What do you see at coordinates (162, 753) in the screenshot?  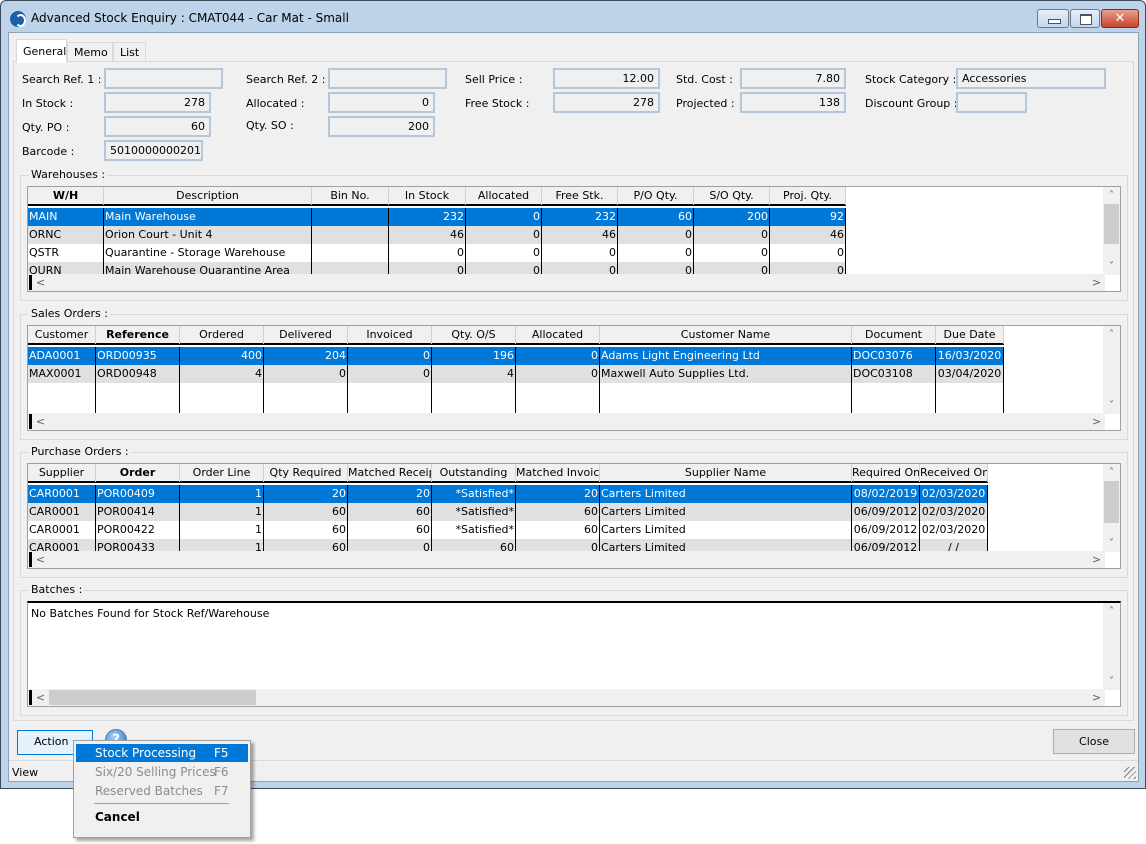 I see `menu-item-stock-processing: Stock Processing F5` at bounding box center [162, 753].